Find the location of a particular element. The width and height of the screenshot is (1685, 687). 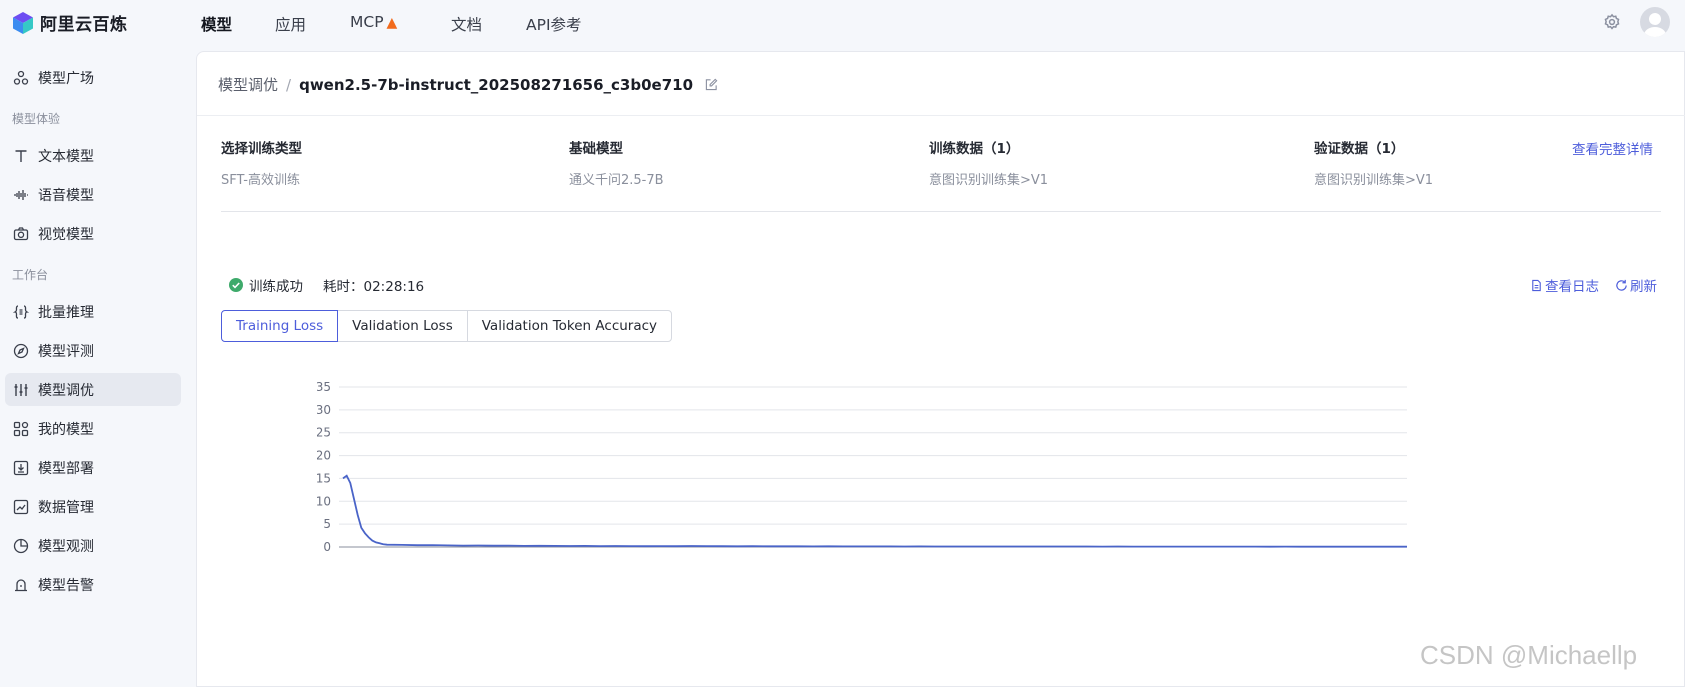

text-icon is located at coordinates (21, 155).